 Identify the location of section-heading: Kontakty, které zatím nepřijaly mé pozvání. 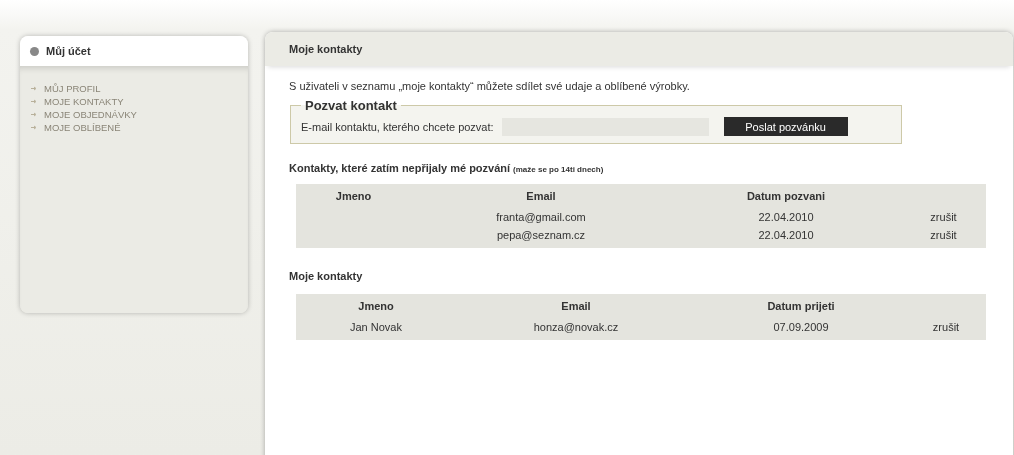
(400, 168).